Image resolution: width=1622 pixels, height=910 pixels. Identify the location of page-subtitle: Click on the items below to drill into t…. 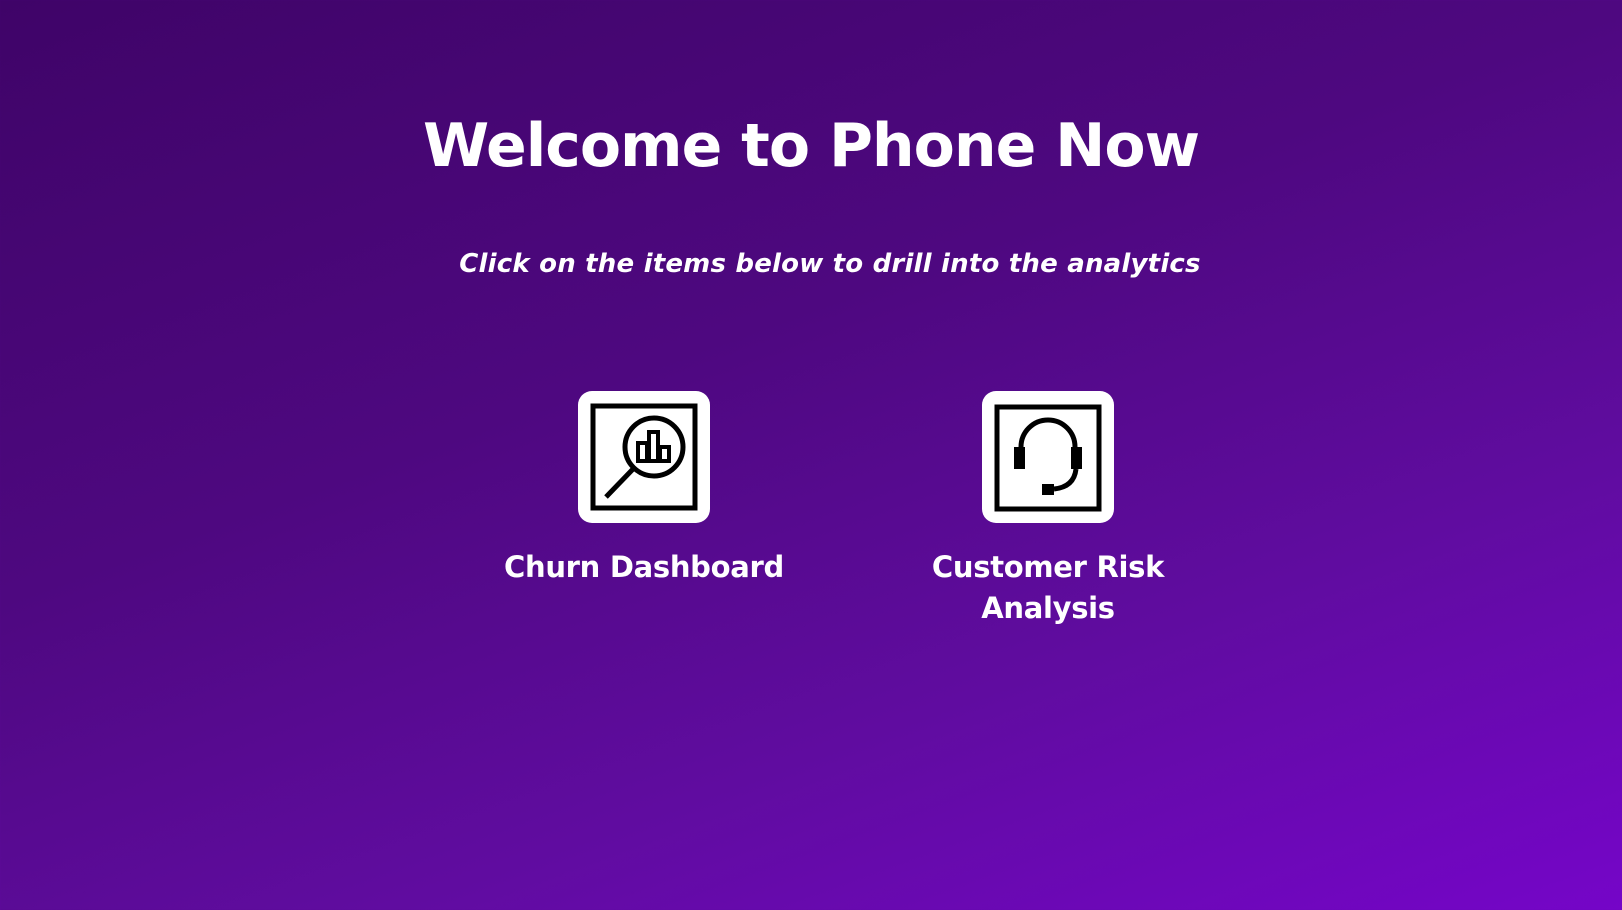
(830, 264).